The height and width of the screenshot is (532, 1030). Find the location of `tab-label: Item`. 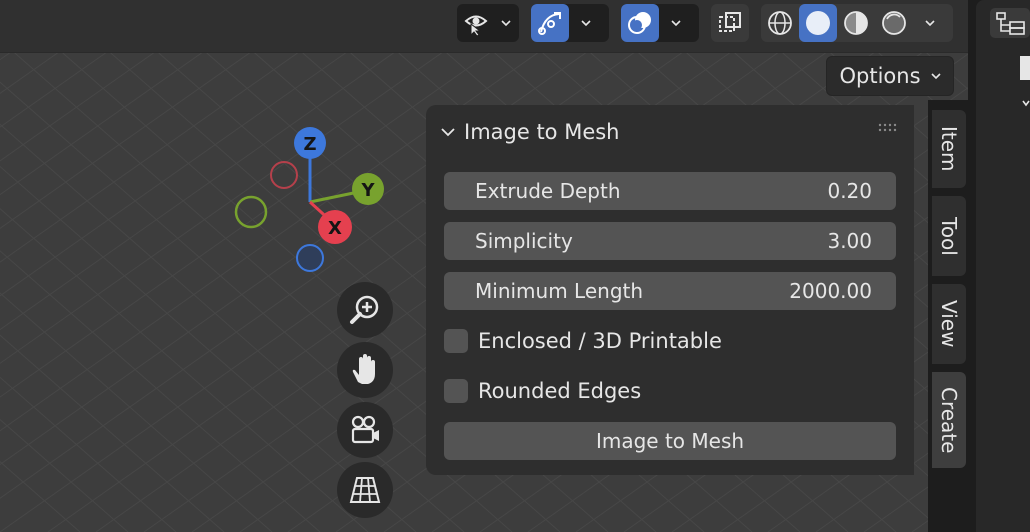

tab-label: Item is located at coordinates (949, 149).